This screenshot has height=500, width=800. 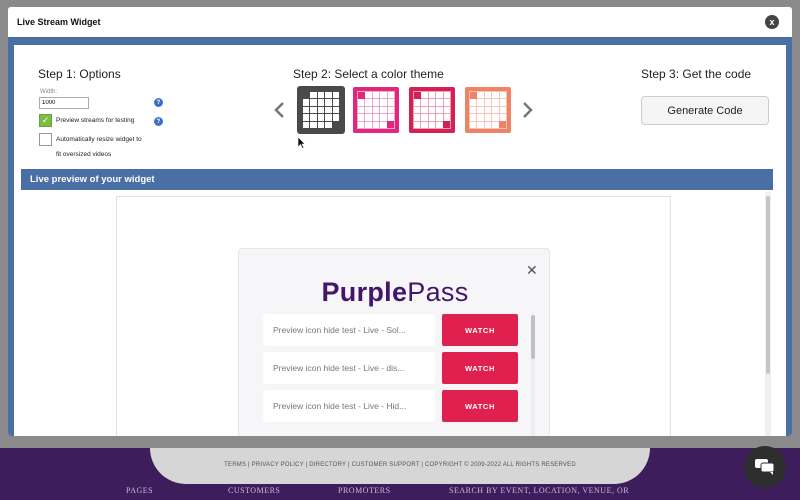 What do you see at coordinates (45, 139) in the screenshot?
I see `auto-resize-checkbox` at bounding box center [45, 139].